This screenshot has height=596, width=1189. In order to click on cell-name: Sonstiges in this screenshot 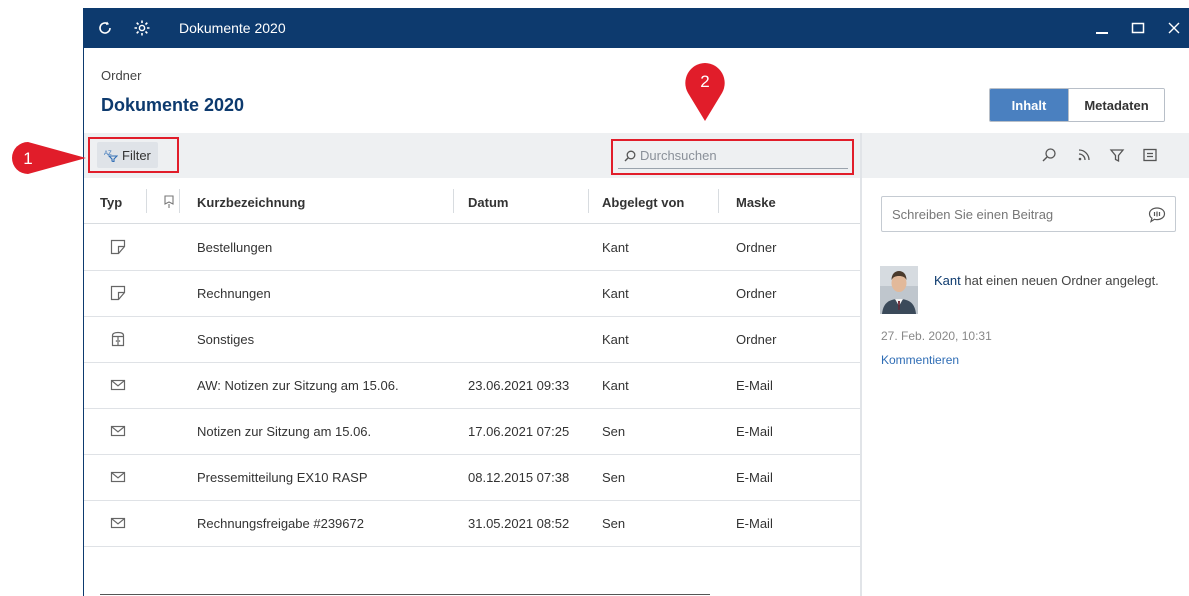, I will do `click(226, 339)`.